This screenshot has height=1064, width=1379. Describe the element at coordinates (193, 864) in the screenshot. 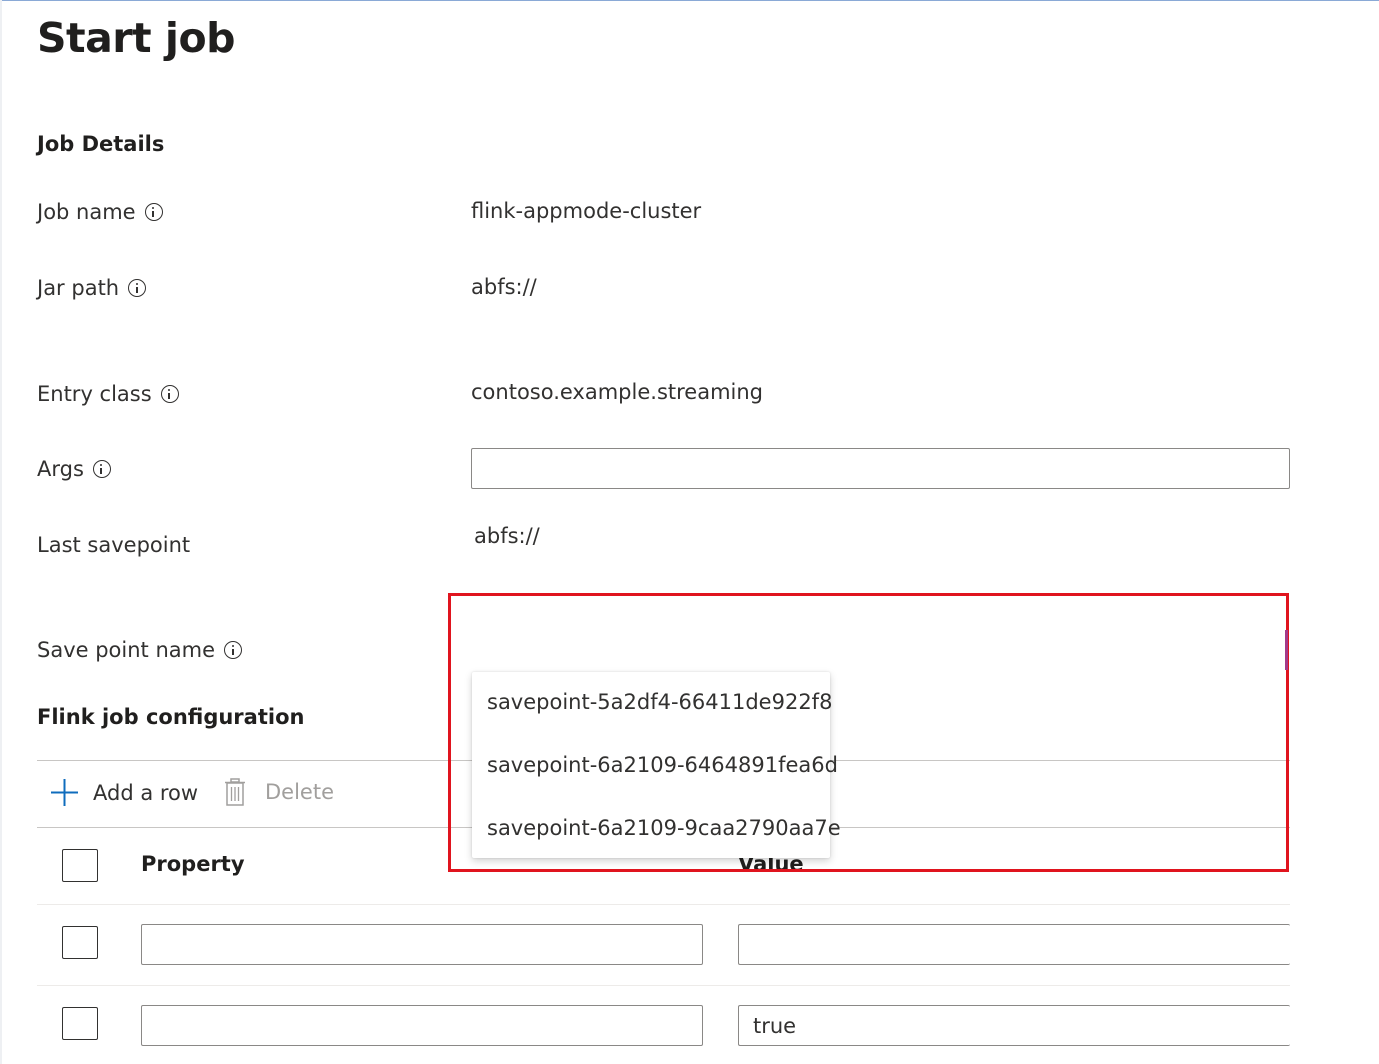

I see `property-column-header: Property` at that location.